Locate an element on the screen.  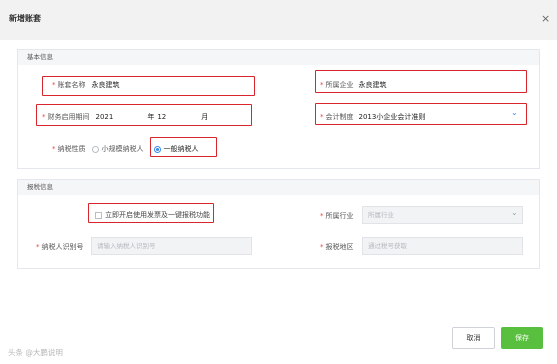
highlight-company is located at coordinates (421, 81).